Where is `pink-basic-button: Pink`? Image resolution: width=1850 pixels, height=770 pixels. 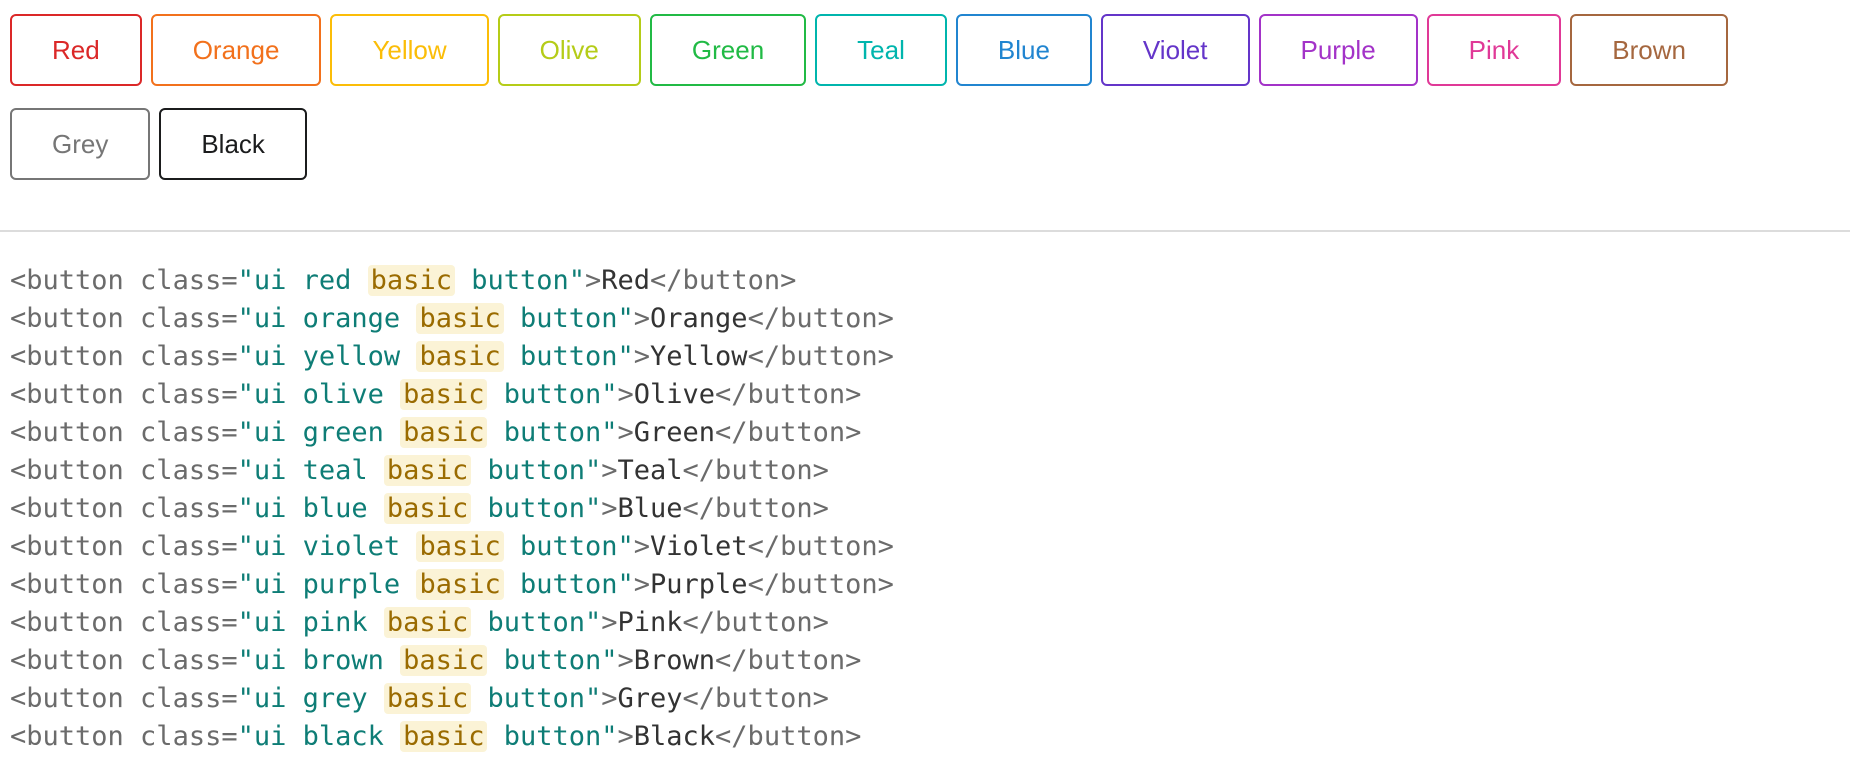
pink-basic-button: Pink is located at coordinates (1494, 50).